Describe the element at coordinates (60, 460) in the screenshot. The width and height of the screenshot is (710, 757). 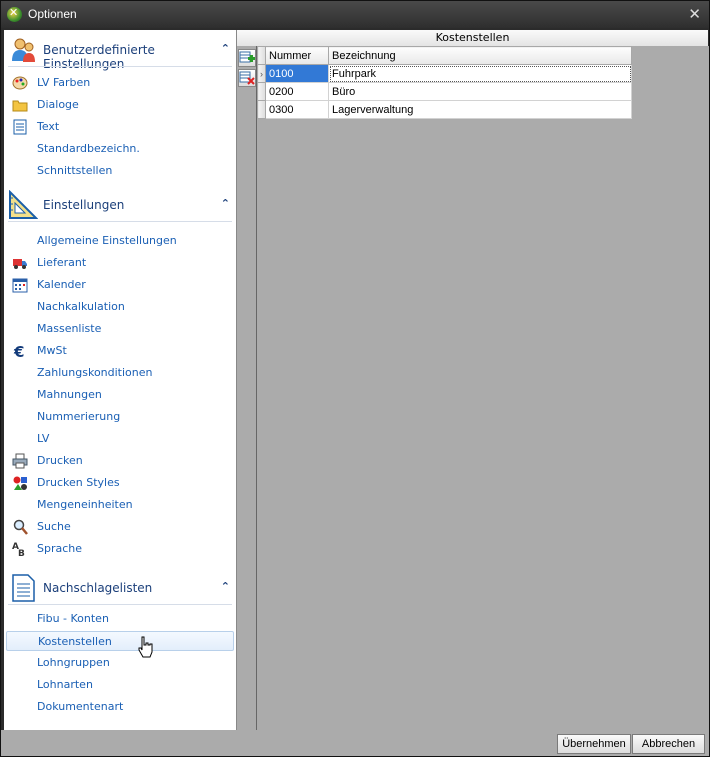
I see `sidebar-item-label: Drucken` at that location.